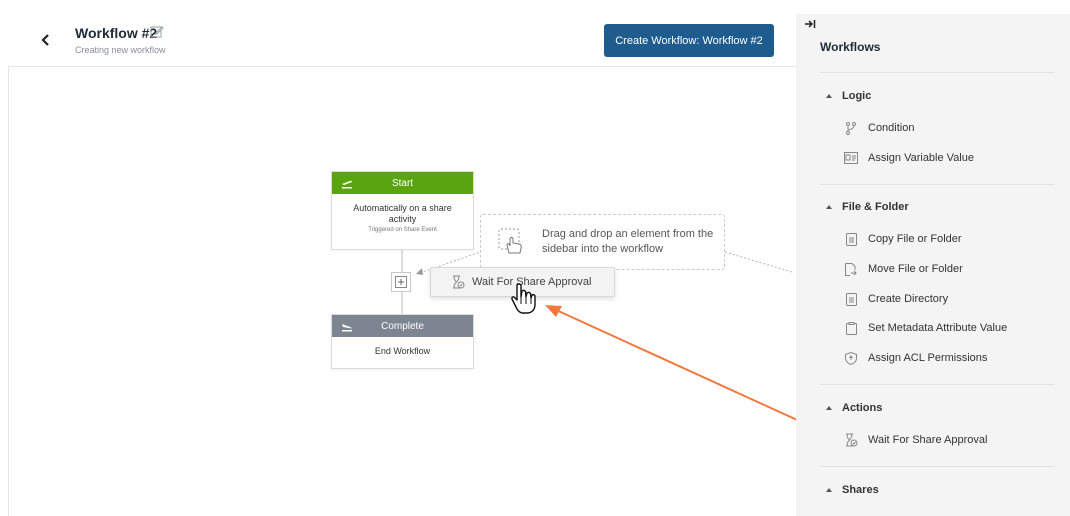  Describe the element at coordinates (862, 408) in the screenshot. I see `section-actions-label: Actions` at that location.